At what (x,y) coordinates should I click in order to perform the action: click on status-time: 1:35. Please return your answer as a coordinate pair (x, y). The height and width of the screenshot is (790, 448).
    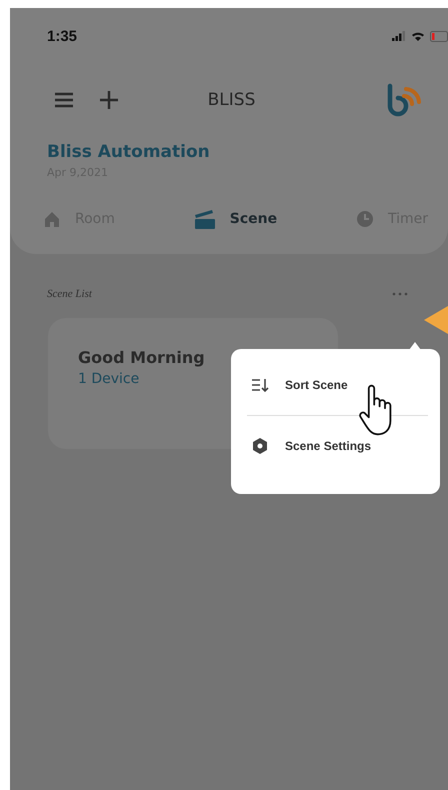
    Looking at the image, I should click on (62, 36).